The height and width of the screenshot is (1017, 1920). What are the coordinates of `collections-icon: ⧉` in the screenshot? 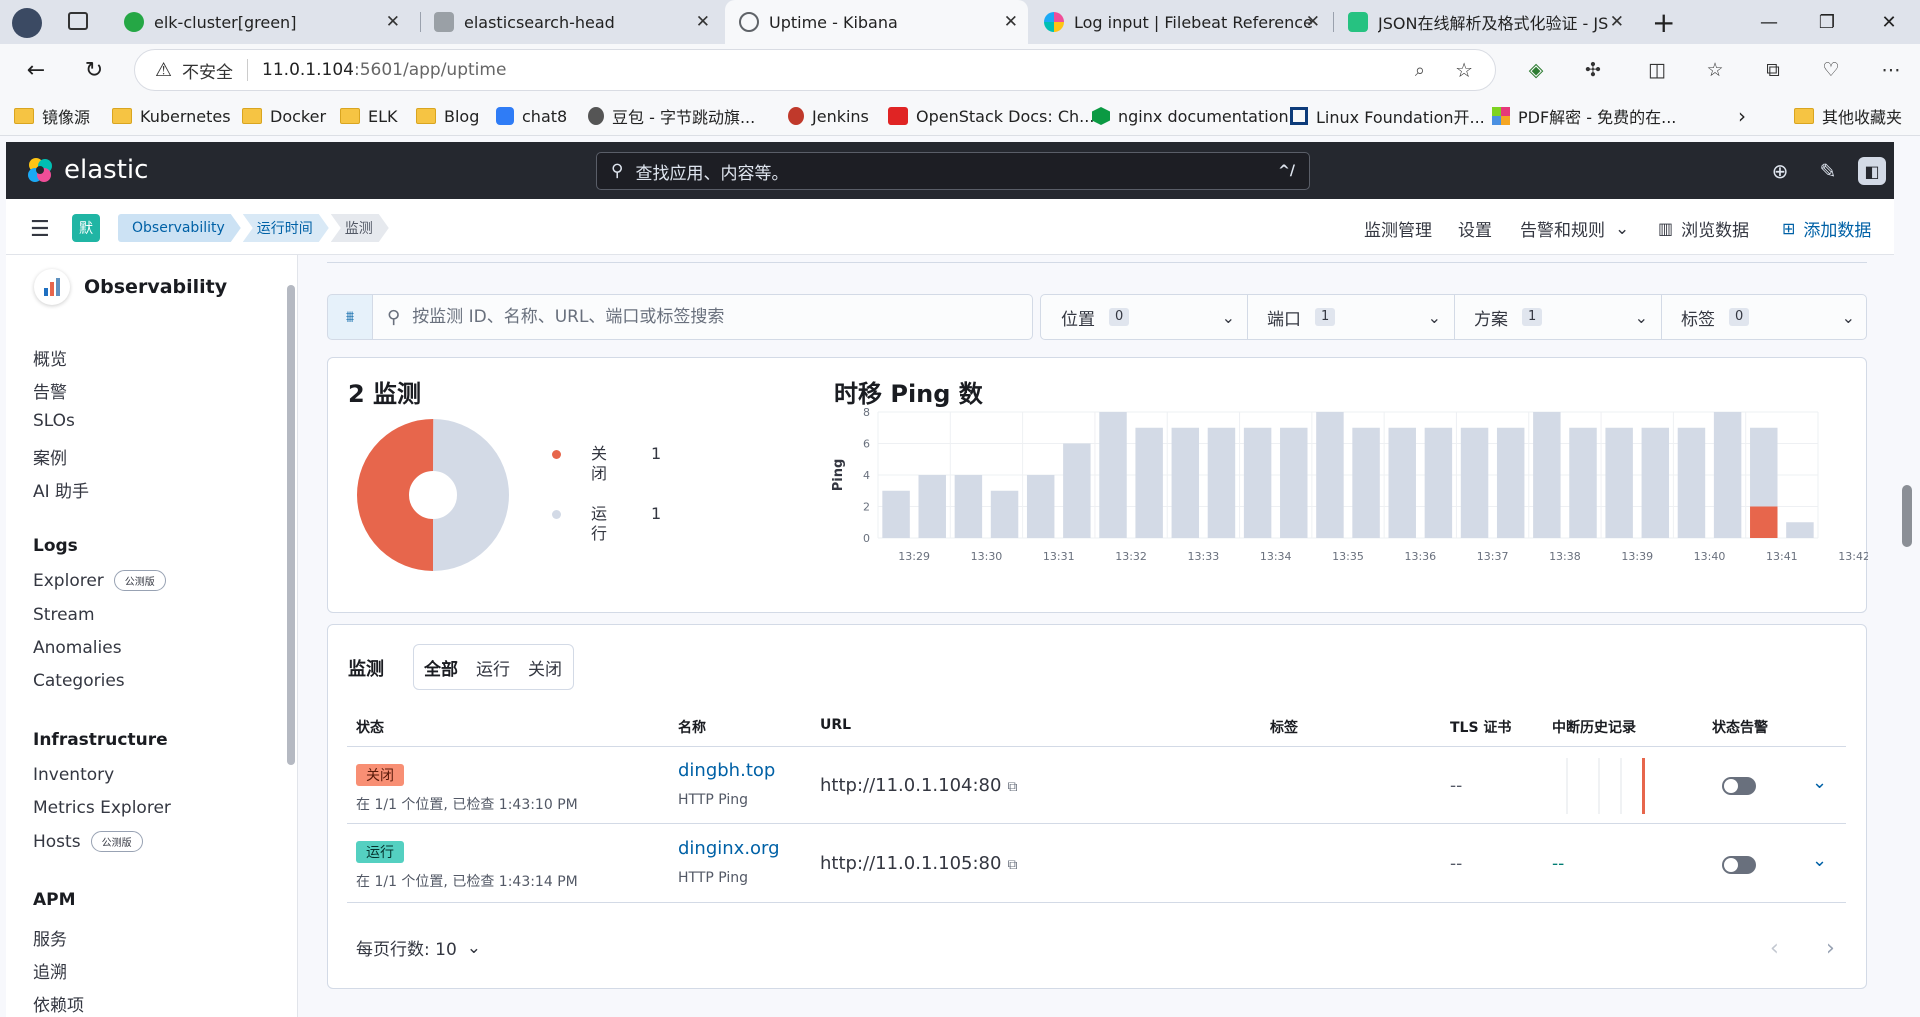 It's located at (1773, 70).